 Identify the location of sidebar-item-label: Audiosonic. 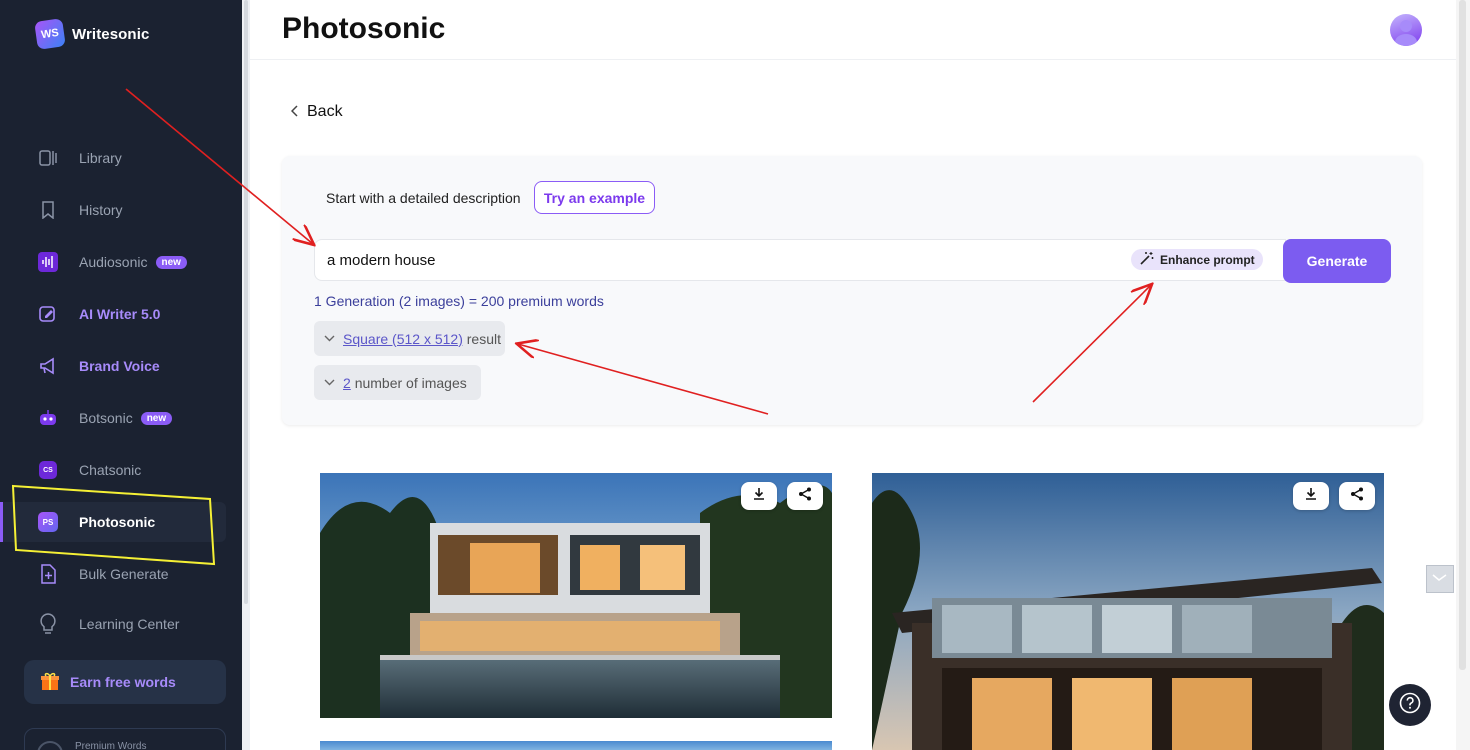
(113, 262).